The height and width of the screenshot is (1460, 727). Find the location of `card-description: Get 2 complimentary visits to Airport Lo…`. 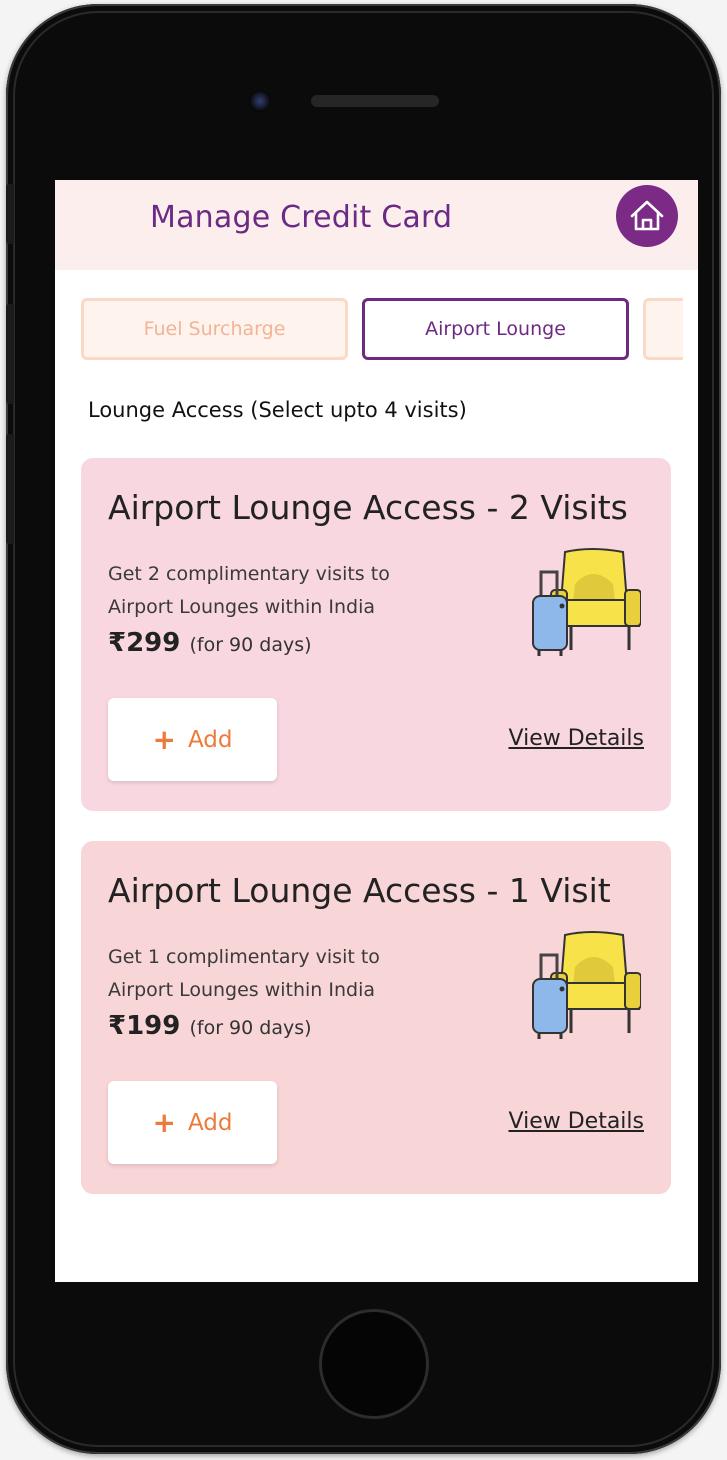

card-description: Get 2 complimentary visits to Airport Lo… is located at coordinates (249, 590).